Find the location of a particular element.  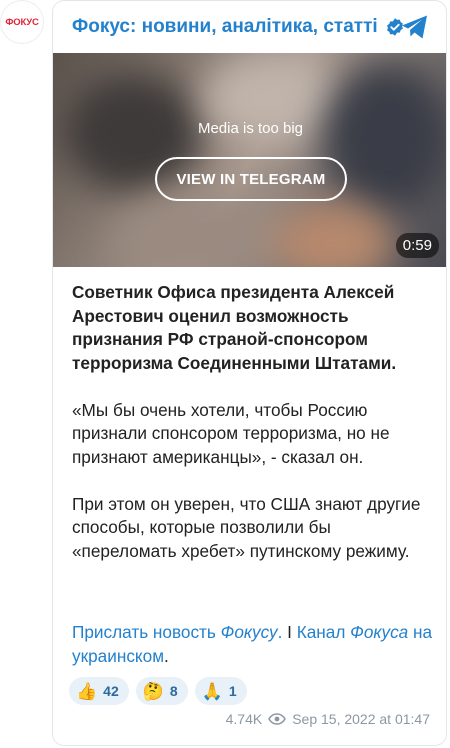

reaction-count: 8 is located at coordinates (173, 691).